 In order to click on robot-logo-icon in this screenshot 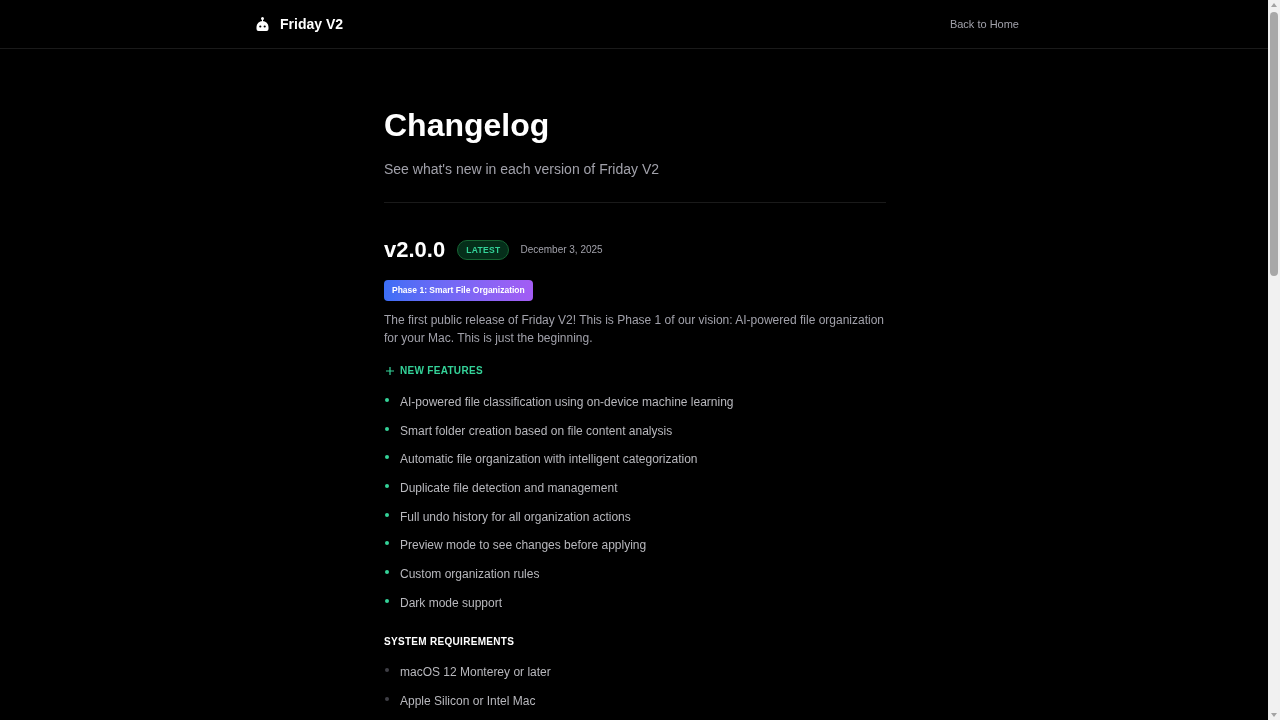, I will do `click(262, 24)`.